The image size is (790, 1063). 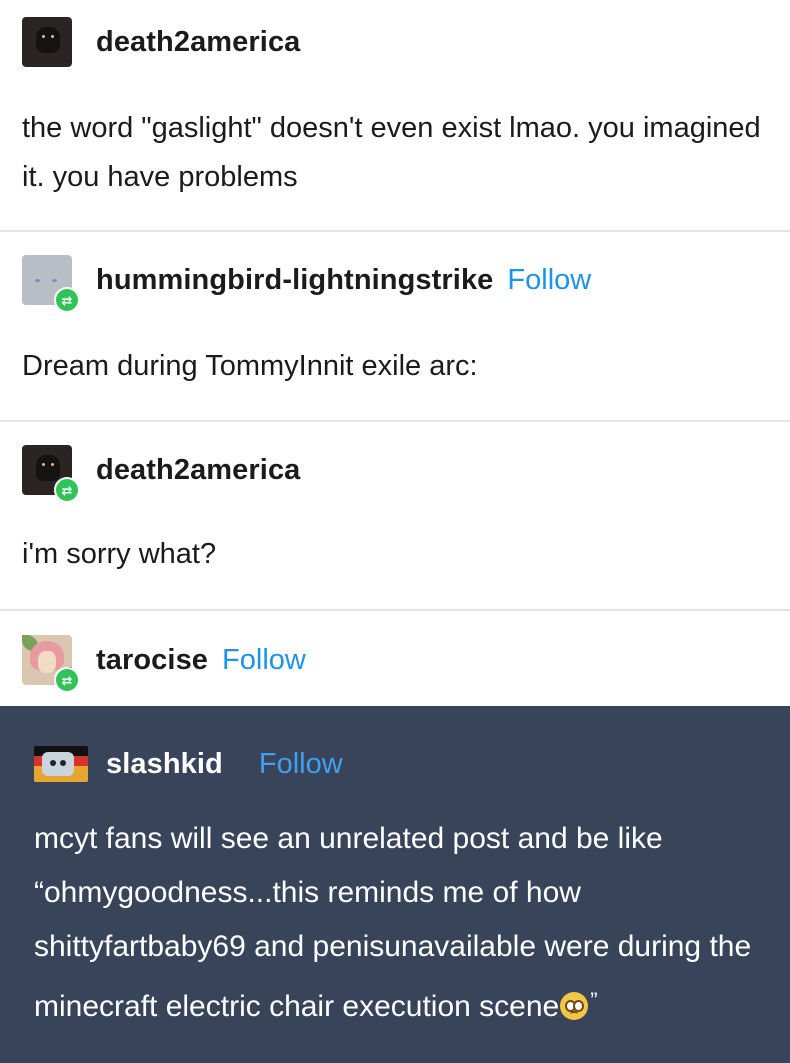 What do you see at coordinates (47, 42) in the screenshot?
I see `dark-cat-avatar` at bounding box center [47, 42].